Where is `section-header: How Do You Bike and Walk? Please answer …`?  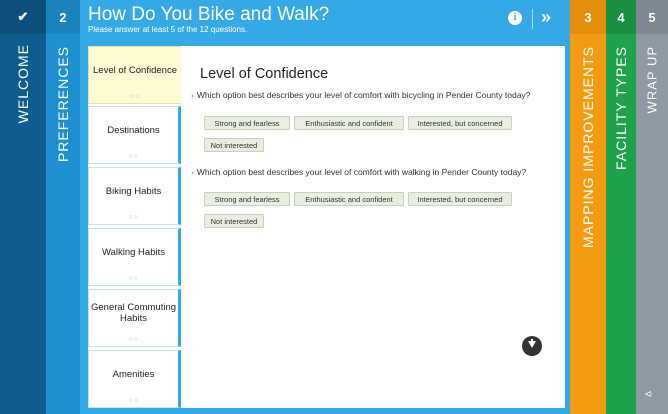 section-header: How Do You Bike and Walk? Please answer … is located at coordinates (325, 19).